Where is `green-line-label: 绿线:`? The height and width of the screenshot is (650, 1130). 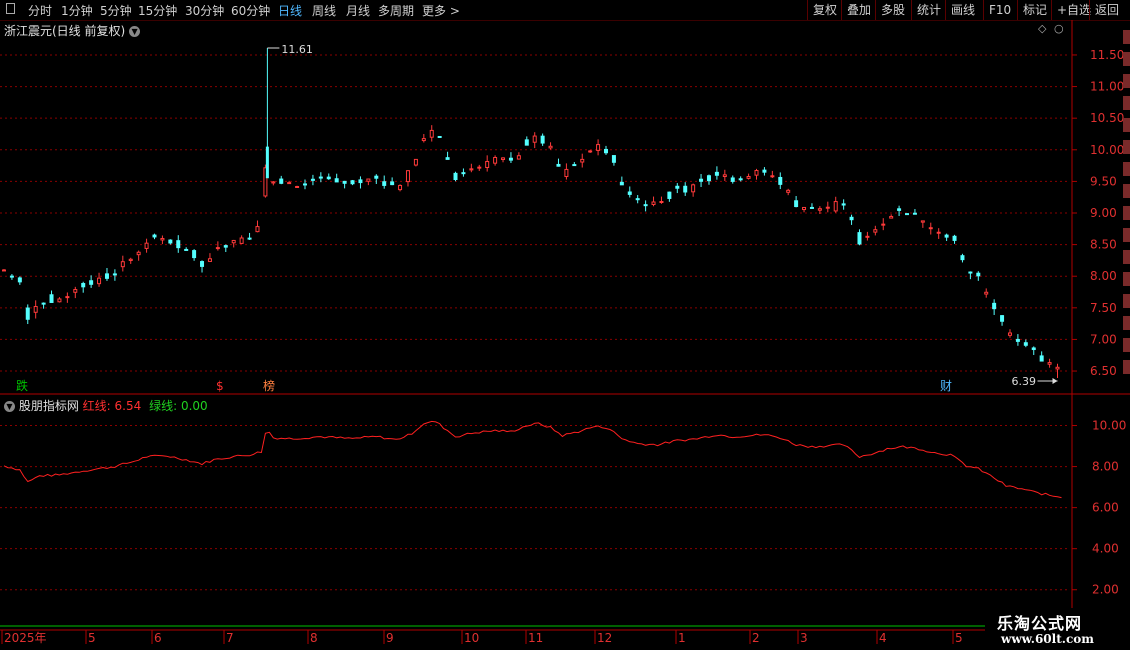 green-line-label: 绿线: is located at coordinates (163, 406).